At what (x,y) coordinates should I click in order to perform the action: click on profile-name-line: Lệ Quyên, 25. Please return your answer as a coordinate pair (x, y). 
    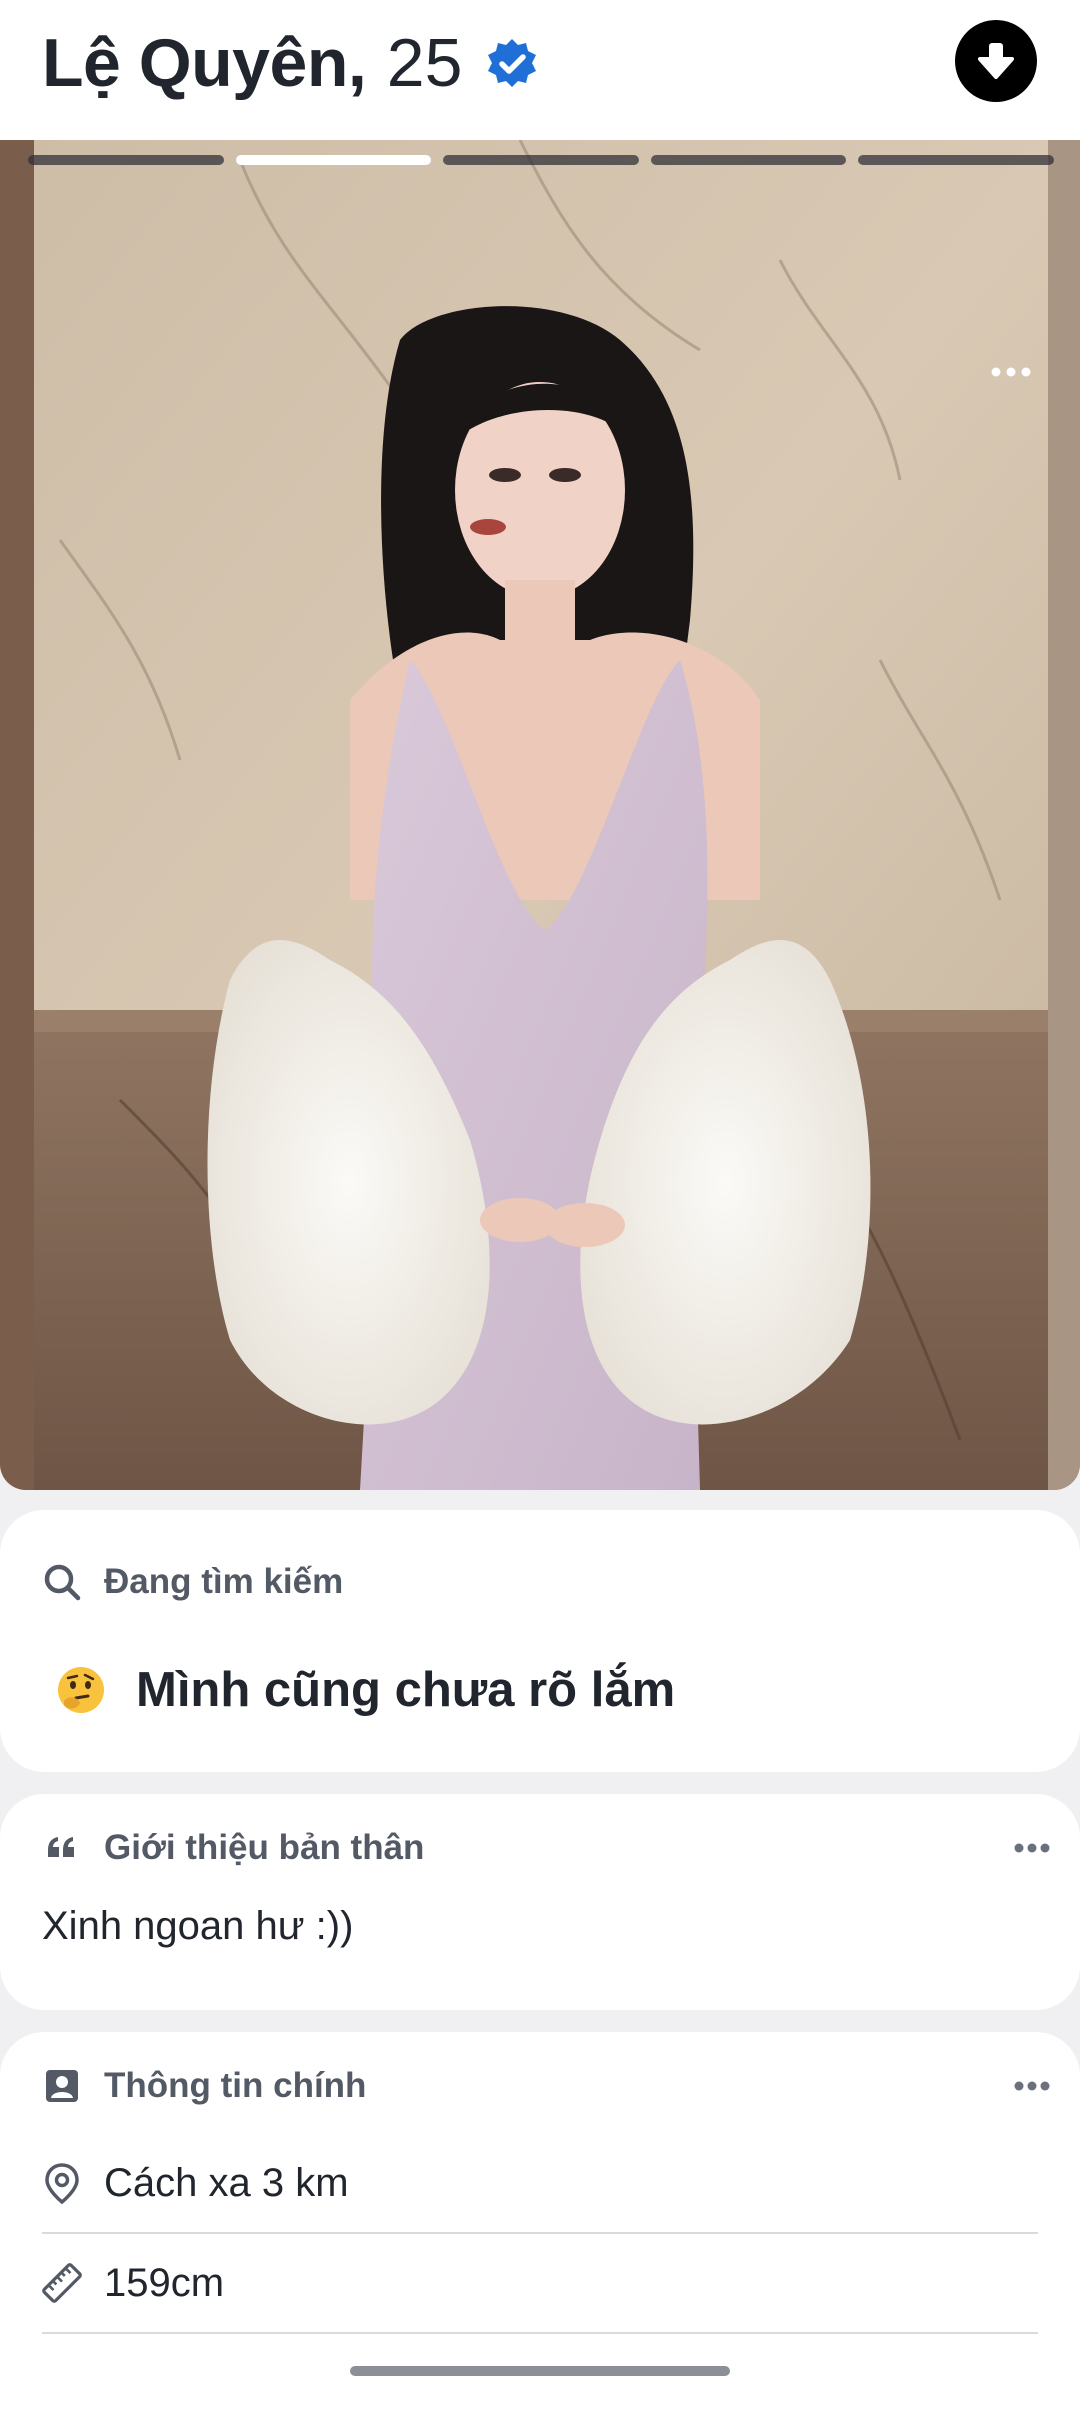
    Looking at the image, I should click on (291, 63).